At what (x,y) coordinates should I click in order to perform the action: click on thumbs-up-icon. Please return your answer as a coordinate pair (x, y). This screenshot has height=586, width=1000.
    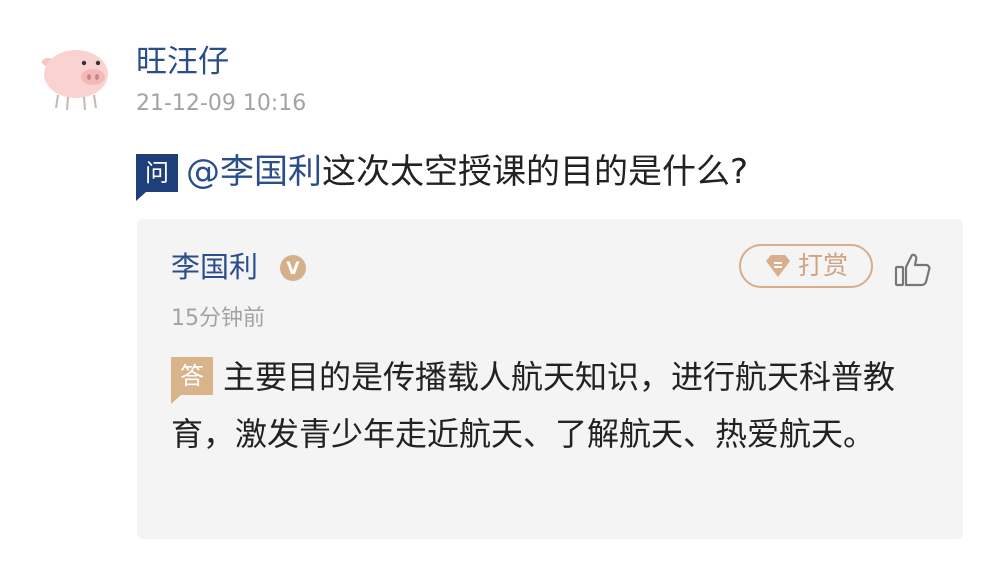
    Looking at the image, I should click on (913, 270).